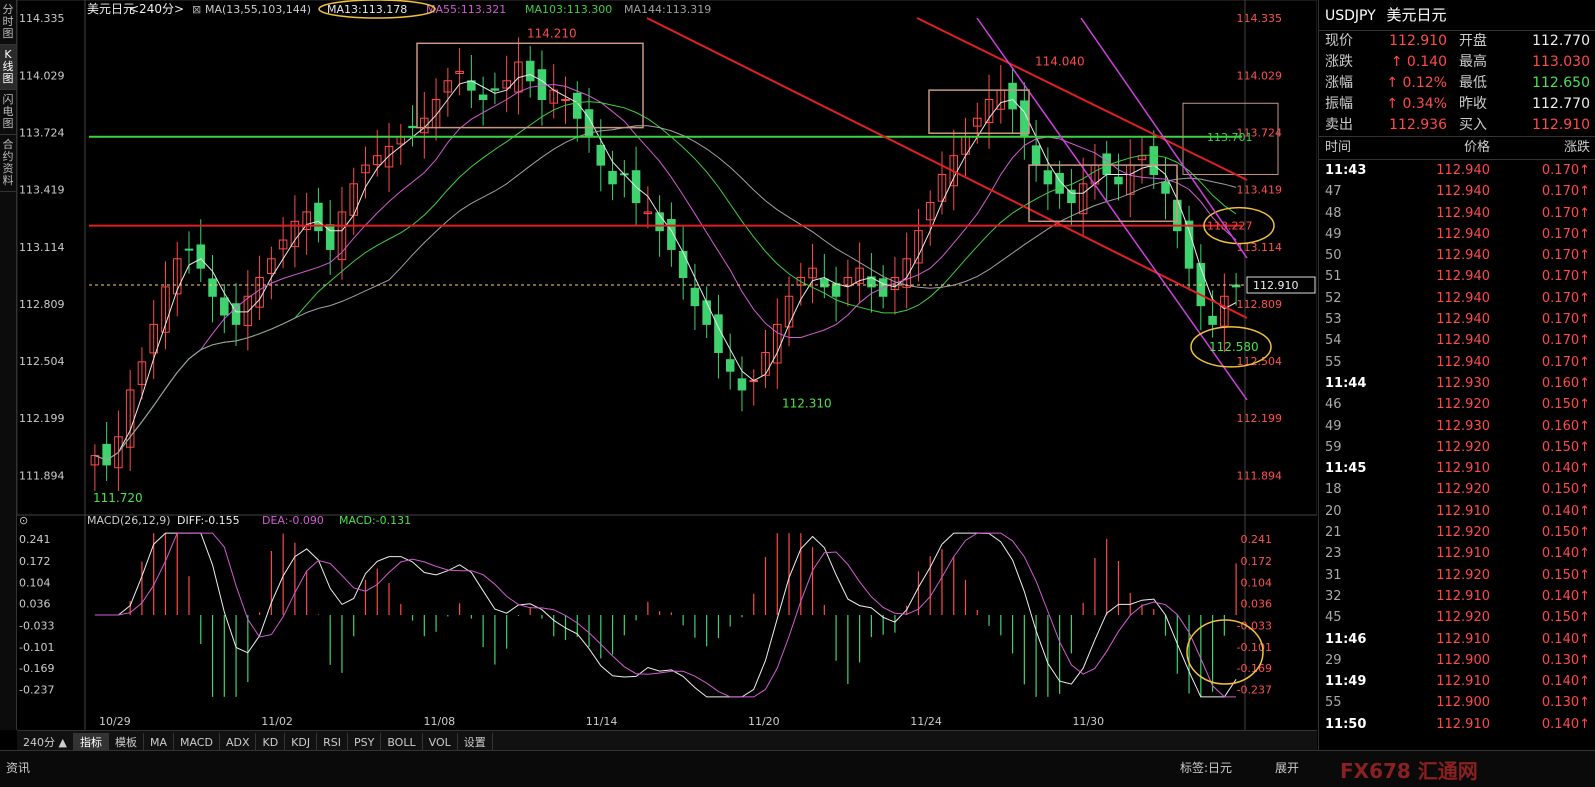  I want to click on macd-y-tick-right: 0.172, so click(1257, 561).